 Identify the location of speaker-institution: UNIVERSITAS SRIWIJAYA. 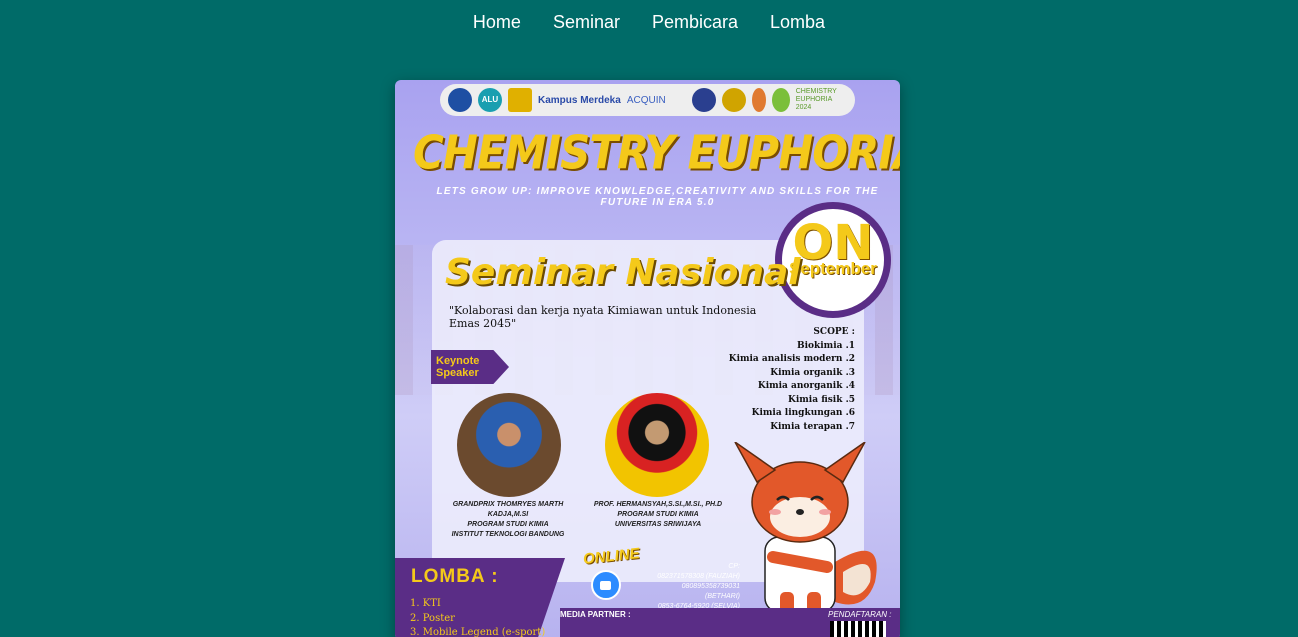
(658, 524).